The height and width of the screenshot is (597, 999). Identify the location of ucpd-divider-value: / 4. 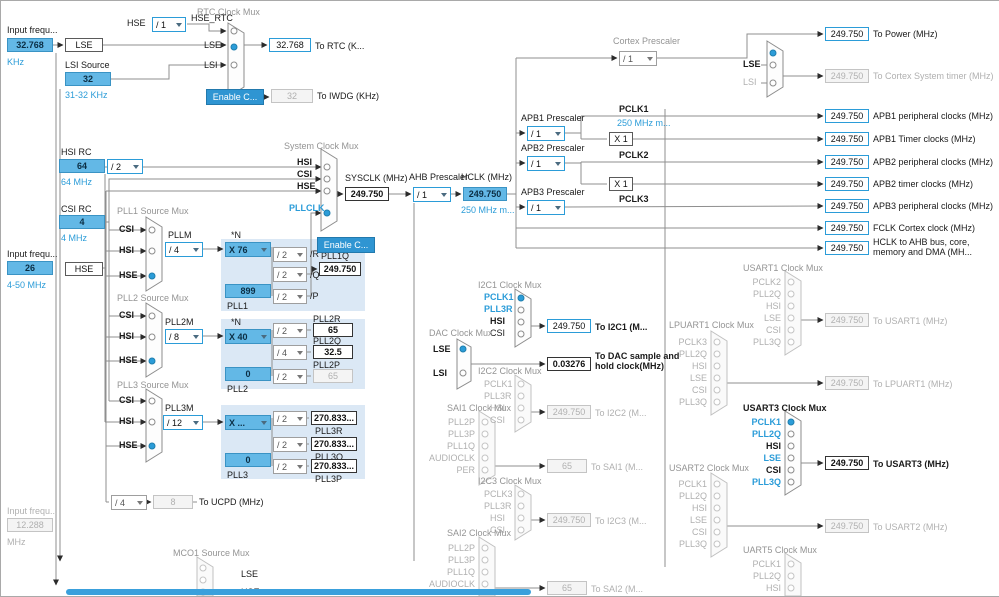
(120, 502).